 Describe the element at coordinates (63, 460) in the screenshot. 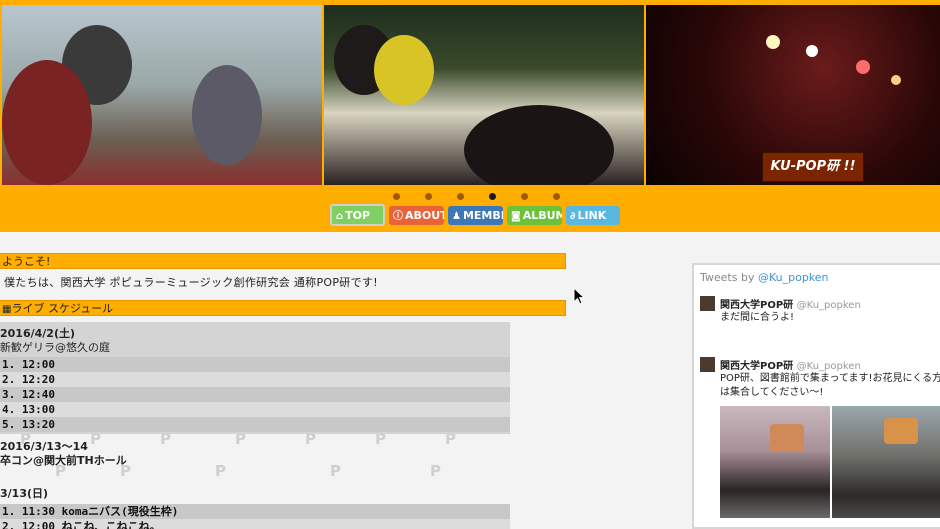

I see `event-place: 卒コン@関大前THホール` at that location.